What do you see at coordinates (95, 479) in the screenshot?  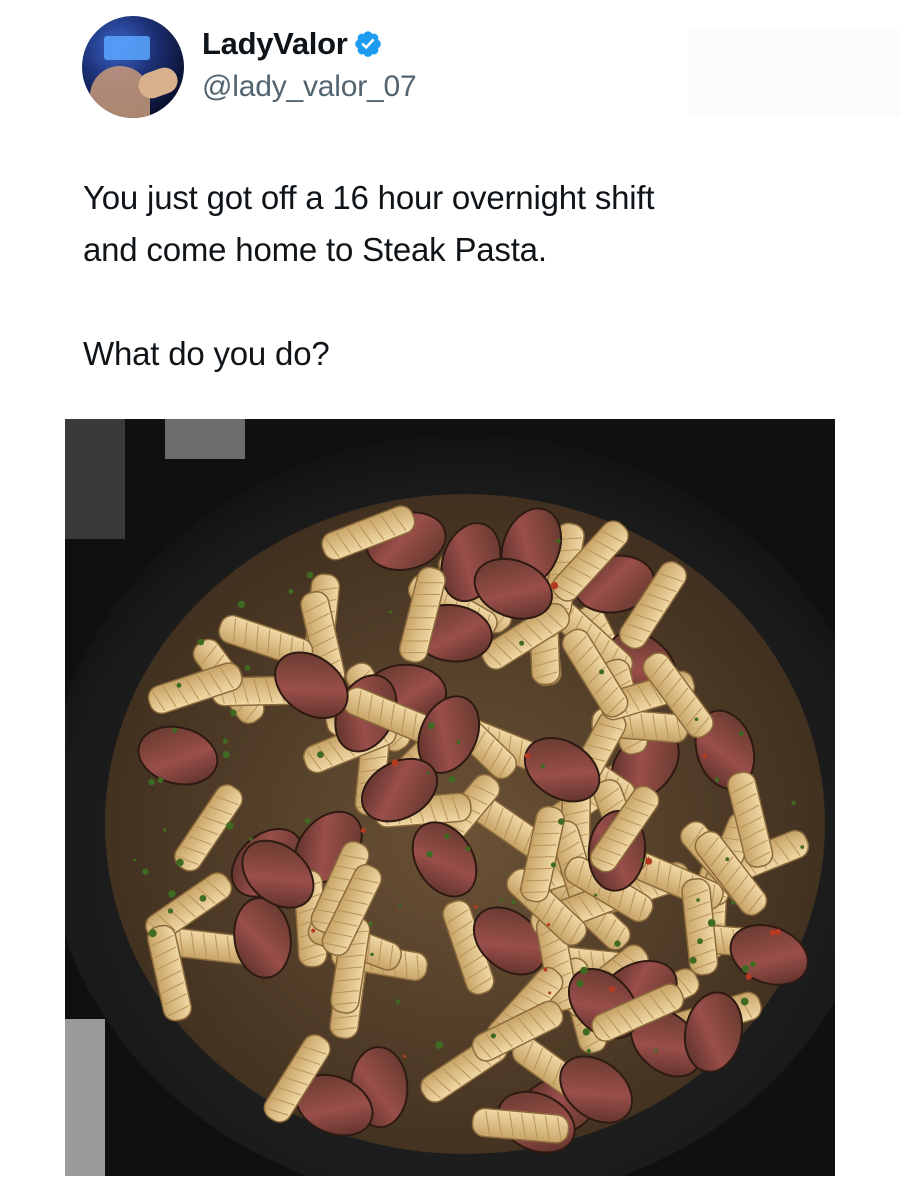 I see `stove-grate` at bounding box center [95, 479].